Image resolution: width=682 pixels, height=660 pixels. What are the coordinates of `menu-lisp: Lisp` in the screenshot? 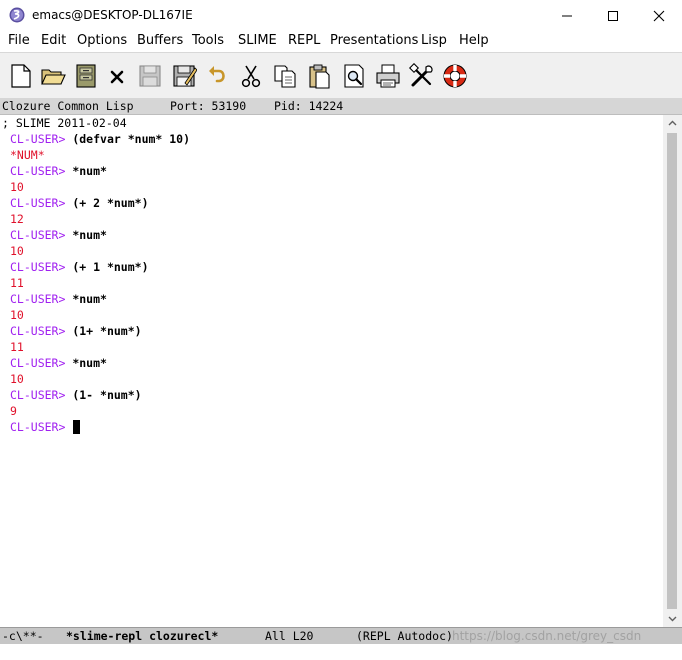 It's located at (434, 40).